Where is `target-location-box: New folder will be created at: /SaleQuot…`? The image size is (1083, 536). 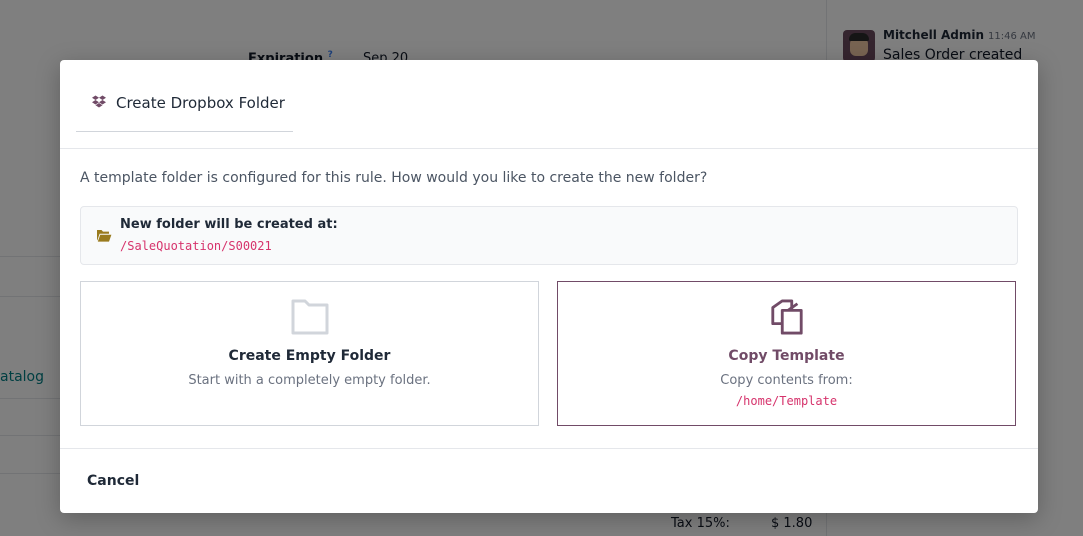 target-location-box: New folder will be created at: /SaleQuot… is located at coordinates (549, 235).